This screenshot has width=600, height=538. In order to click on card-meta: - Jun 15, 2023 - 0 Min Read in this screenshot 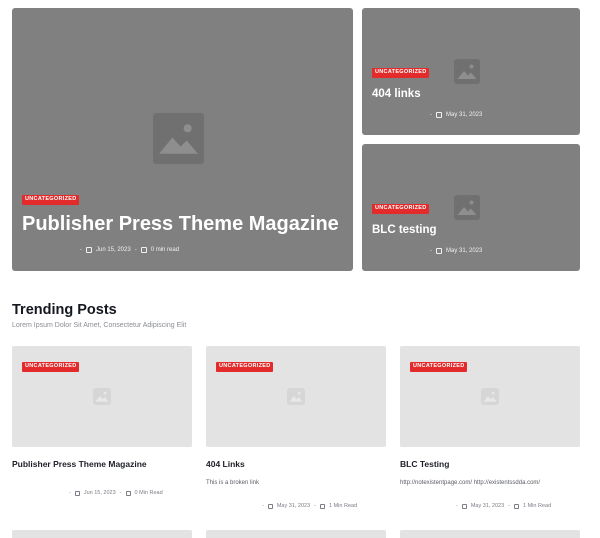, I will do `click(116, 493)`.